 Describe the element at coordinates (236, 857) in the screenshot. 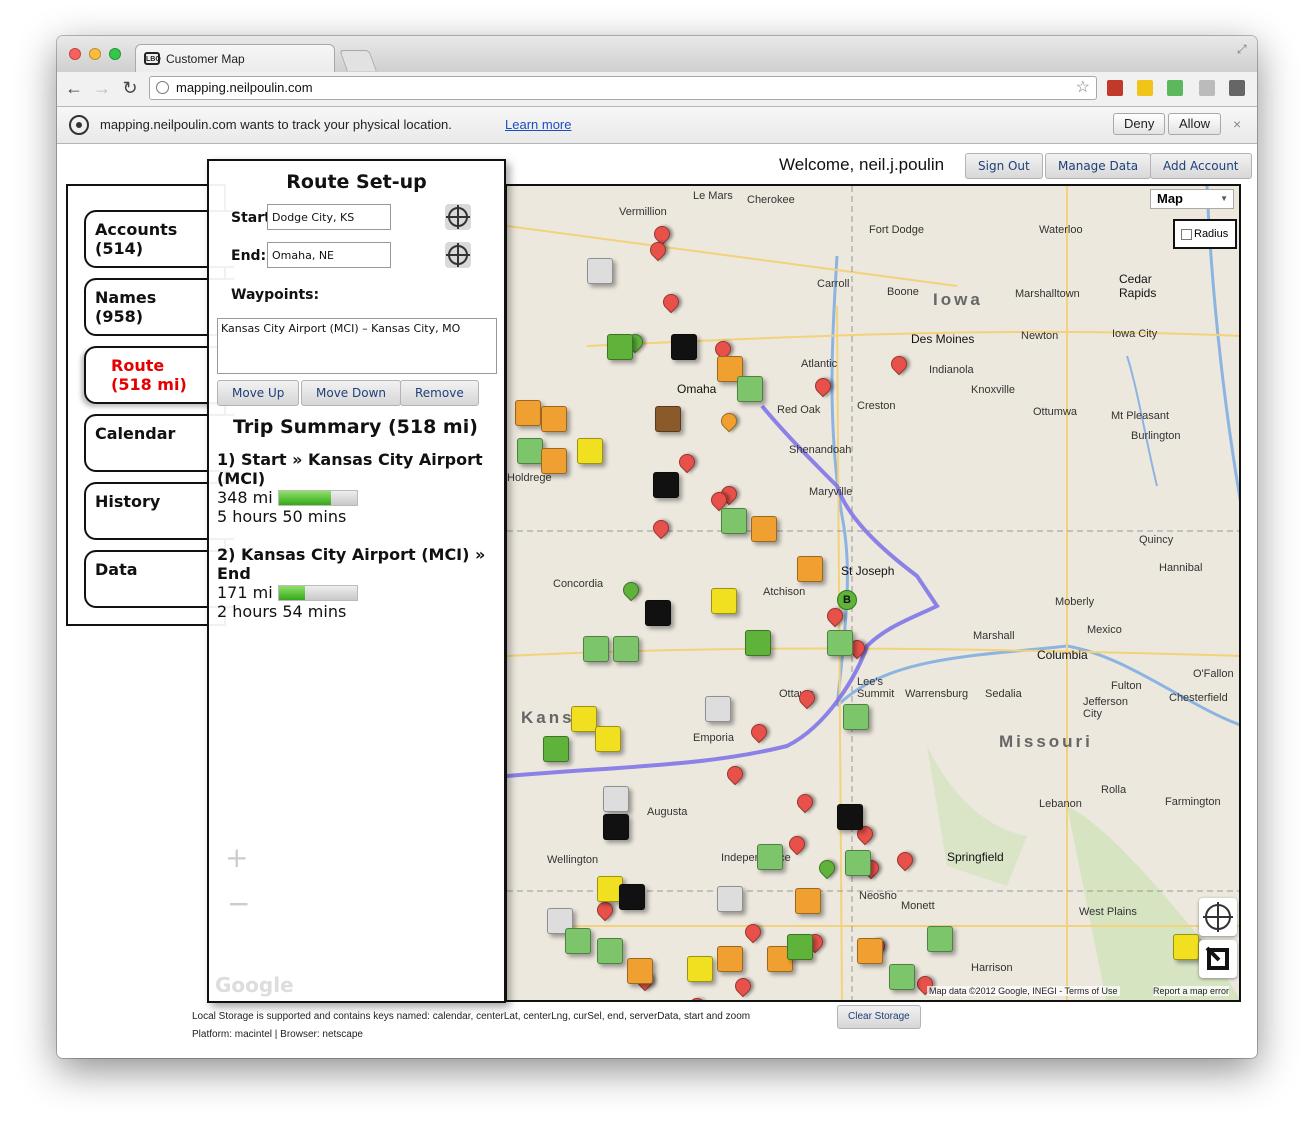

I see `zoom-in-button: +` at that location.